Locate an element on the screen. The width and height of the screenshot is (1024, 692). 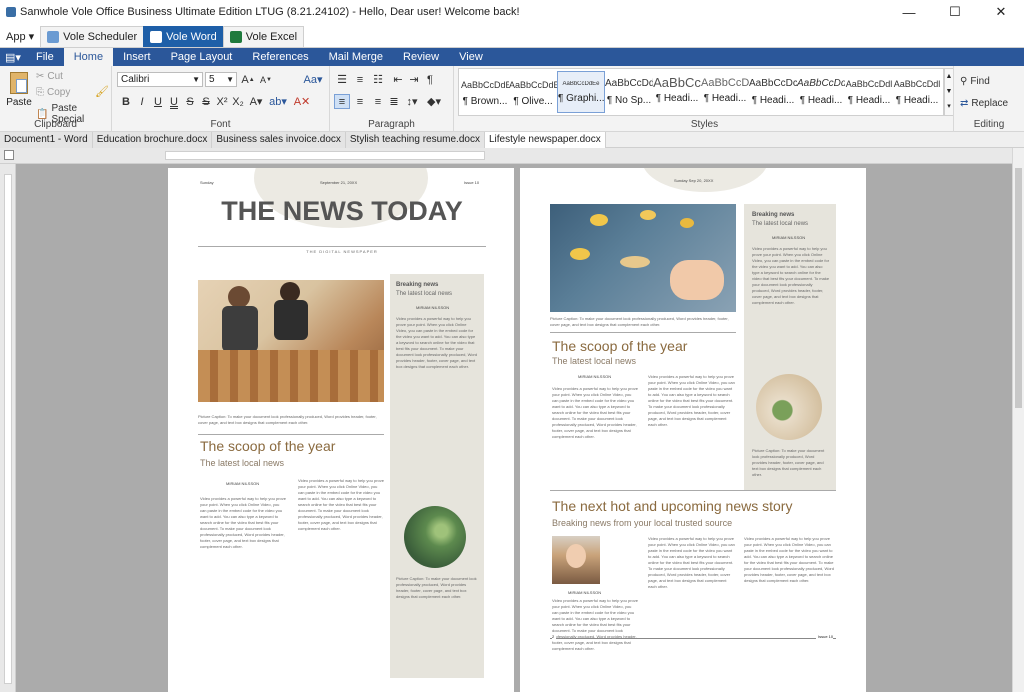
double-underline-icon: U is located at coordinates (174, 101).